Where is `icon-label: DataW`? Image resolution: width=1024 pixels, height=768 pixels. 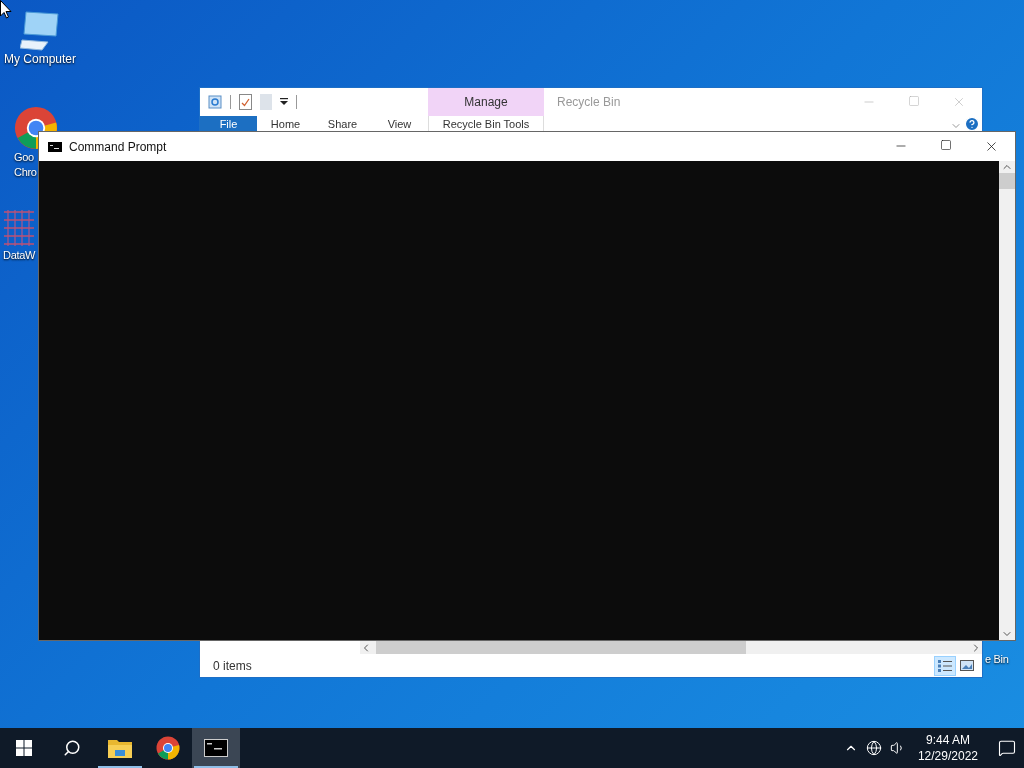
icon-label: DataW is located at coordinates (19, 255).